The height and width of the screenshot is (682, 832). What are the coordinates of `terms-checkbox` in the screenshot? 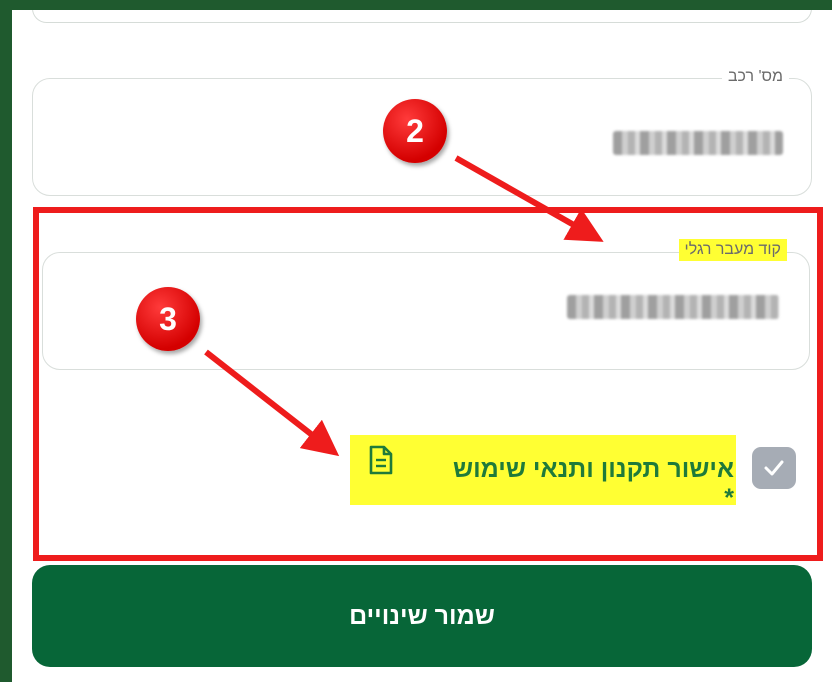 It's located at (774, 468).